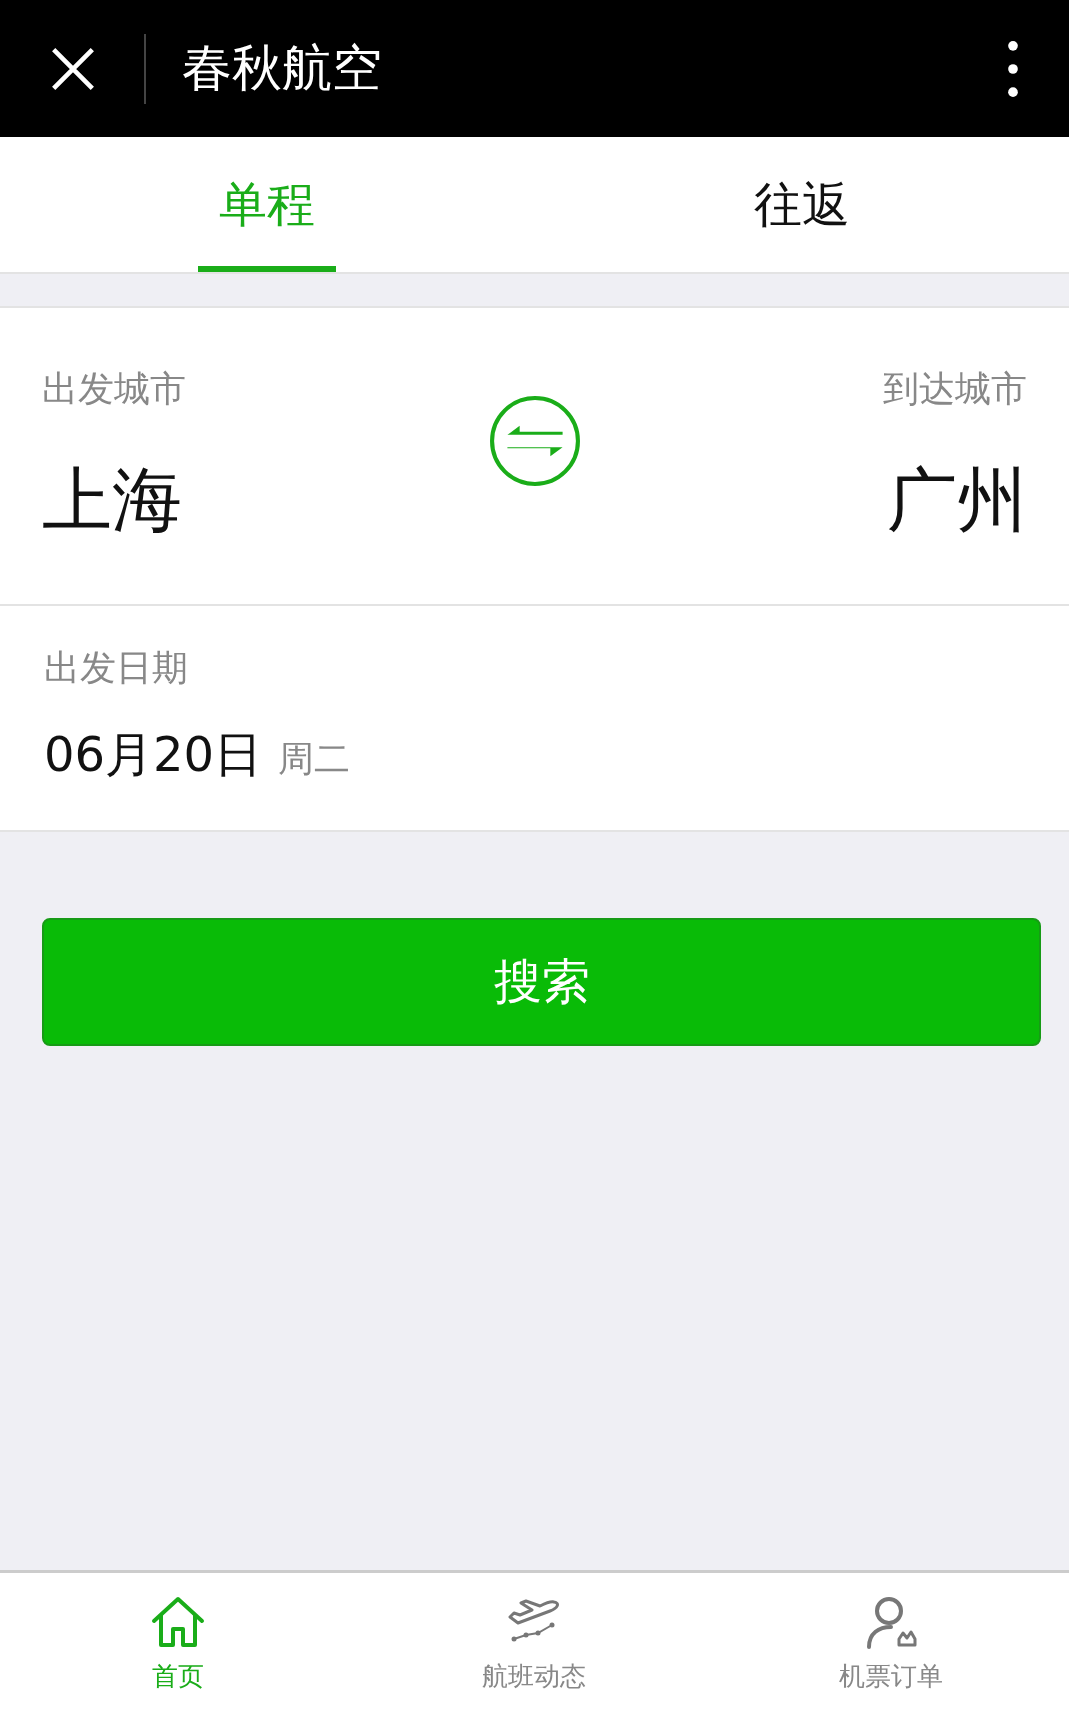 The width and height of the screenshot is (1069, 1714). I want to click on close-icon, so click(73, 68).